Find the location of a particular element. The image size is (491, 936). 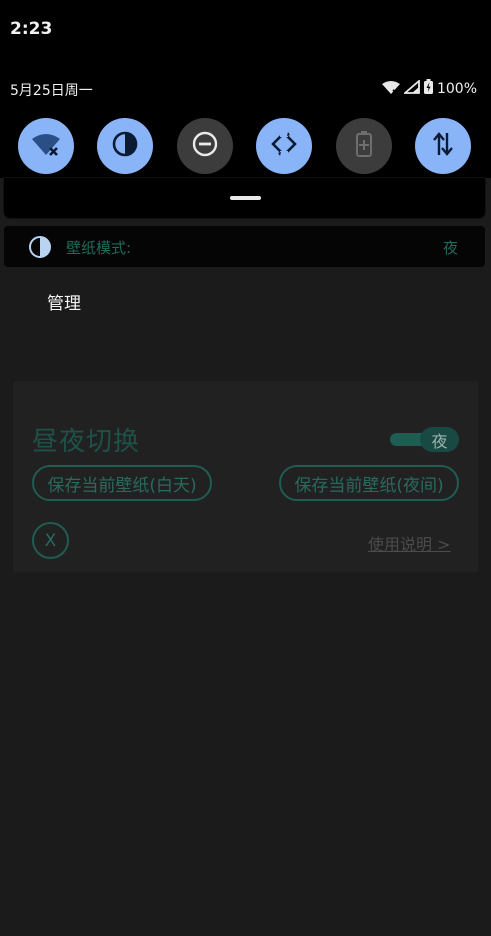

wallpaper-mode-value: 夜 is located at coordinates (450, 248).